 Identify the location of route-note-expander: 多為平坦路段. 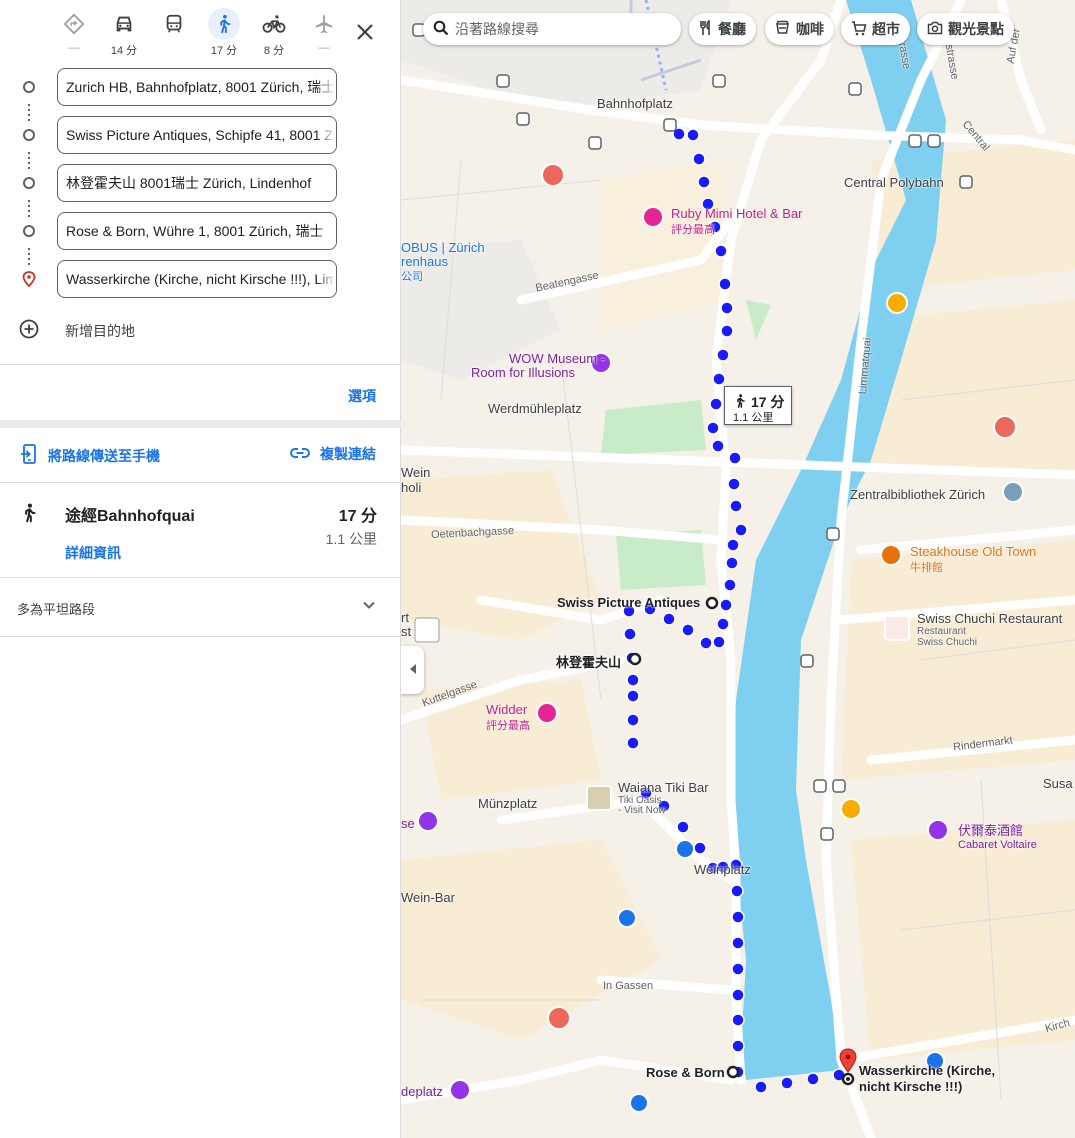
(200, 607).